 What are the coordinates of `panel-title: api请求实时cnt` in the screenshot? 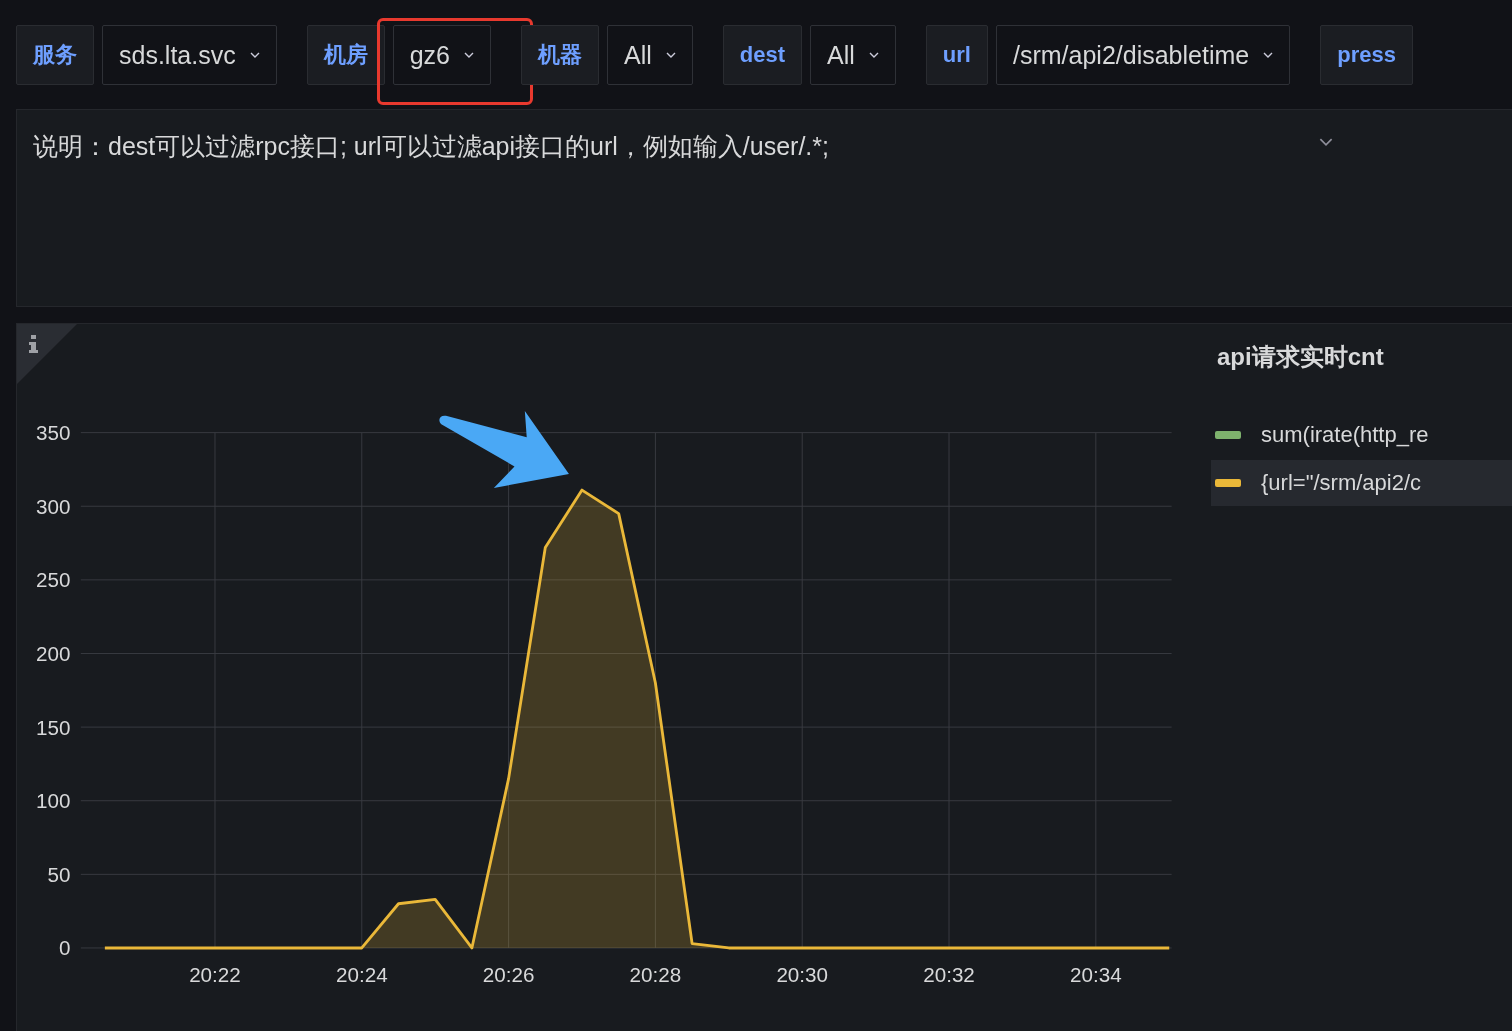 It's located at (1300, 357).